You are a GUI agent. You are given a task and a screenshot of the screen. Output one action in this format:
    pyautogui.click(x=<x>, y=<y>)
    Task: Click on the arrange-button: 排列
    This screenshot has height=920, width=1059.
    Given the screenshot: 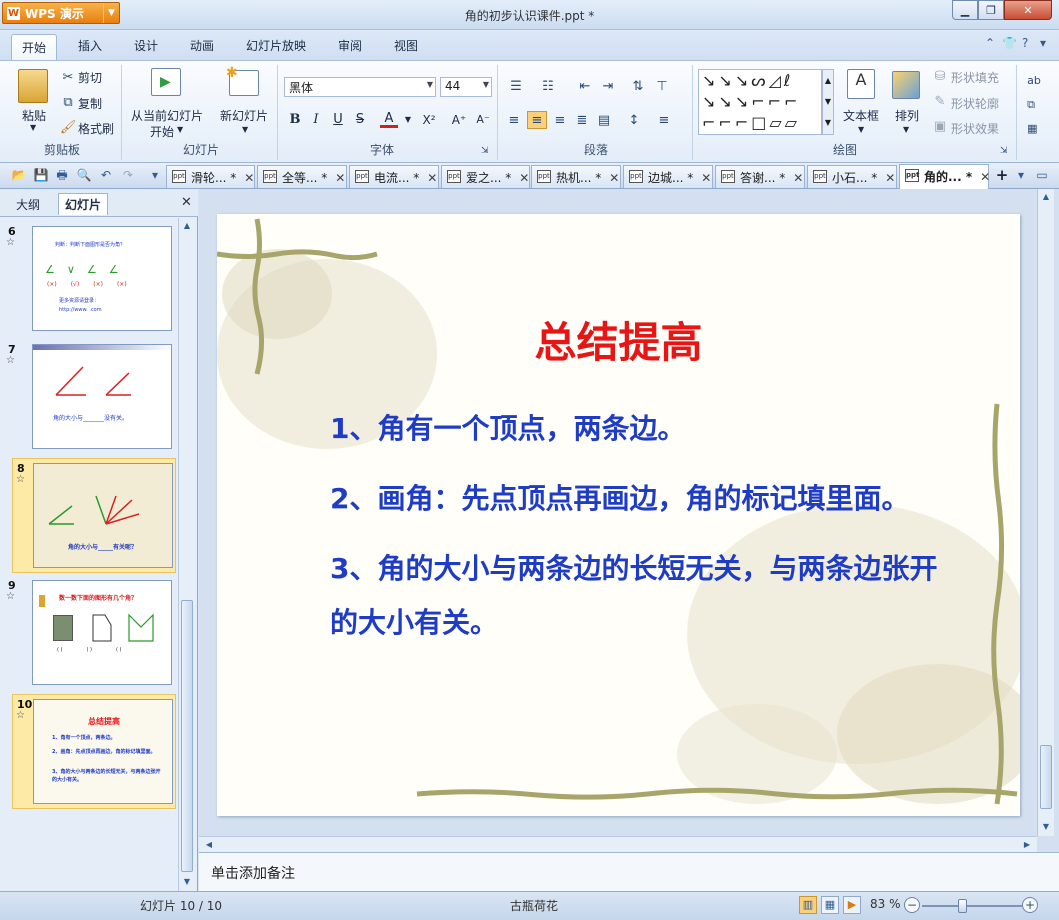 What is the action you would take?
    pyautogui.click(x=907, y=115)
    